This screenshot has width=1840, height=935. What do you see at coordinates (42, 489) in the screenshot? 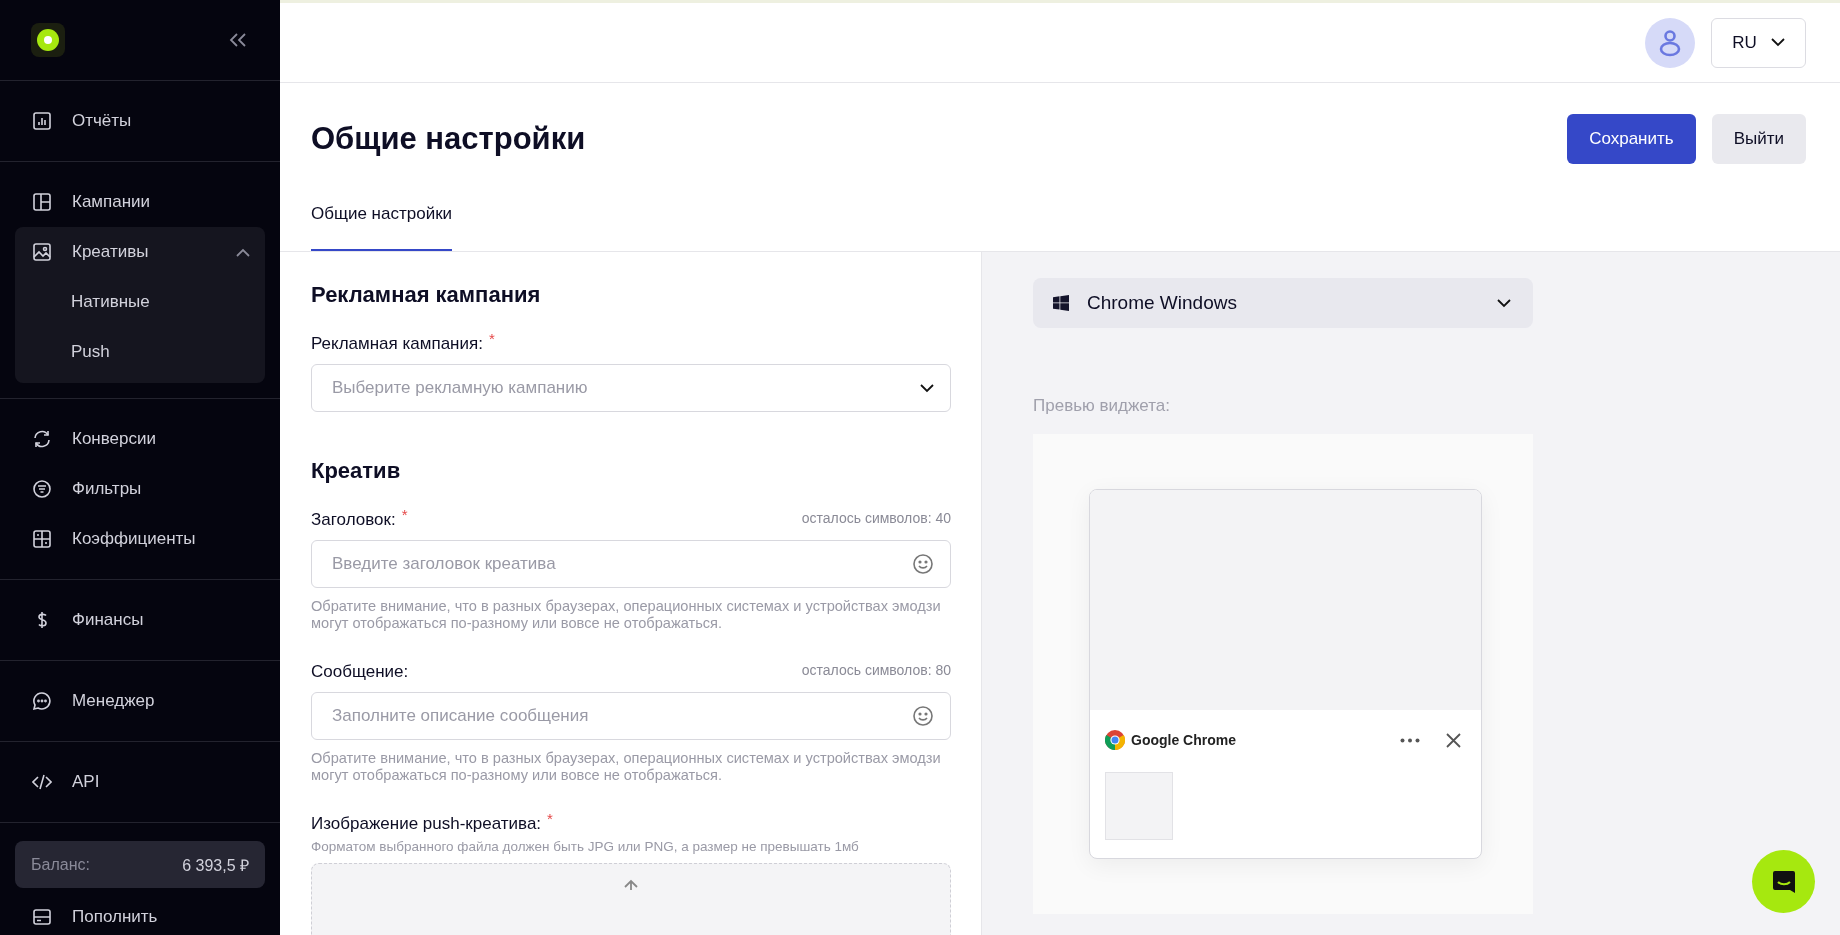
I see `filter-icon` at bounding box center [42, 489].